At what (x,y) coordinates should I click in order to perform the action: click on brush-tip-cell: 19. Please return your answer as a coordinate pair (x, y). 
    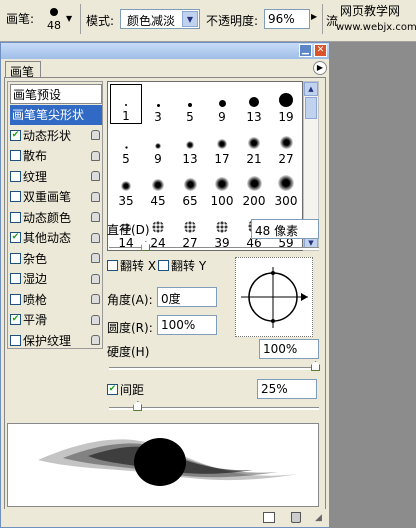
    Looking at the image, I should click on (286, 104).